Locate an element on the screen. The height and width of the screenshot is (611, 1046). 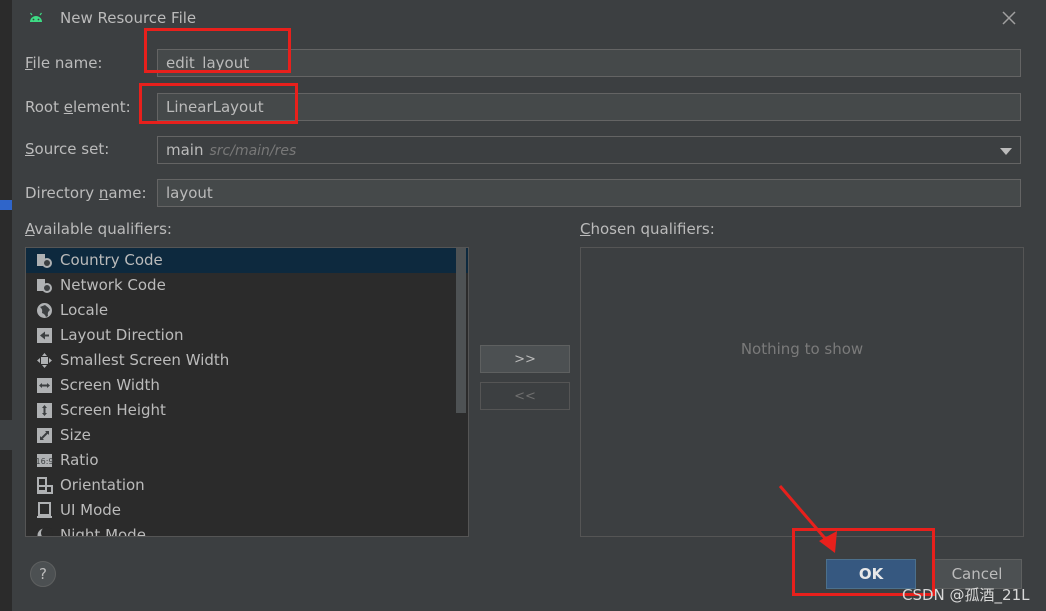
layout-direction-icon is located at coordinates (44, 335).